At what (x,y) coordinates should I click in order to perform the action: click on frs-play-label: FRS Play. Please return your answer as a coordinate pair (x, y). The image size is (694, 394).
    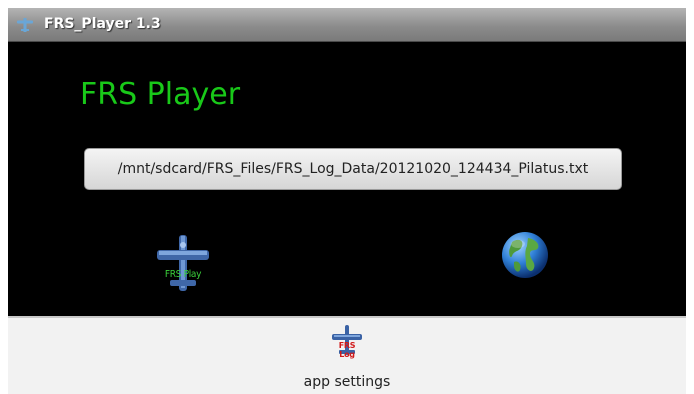
    Looking at the image, I should click on (183, 274).